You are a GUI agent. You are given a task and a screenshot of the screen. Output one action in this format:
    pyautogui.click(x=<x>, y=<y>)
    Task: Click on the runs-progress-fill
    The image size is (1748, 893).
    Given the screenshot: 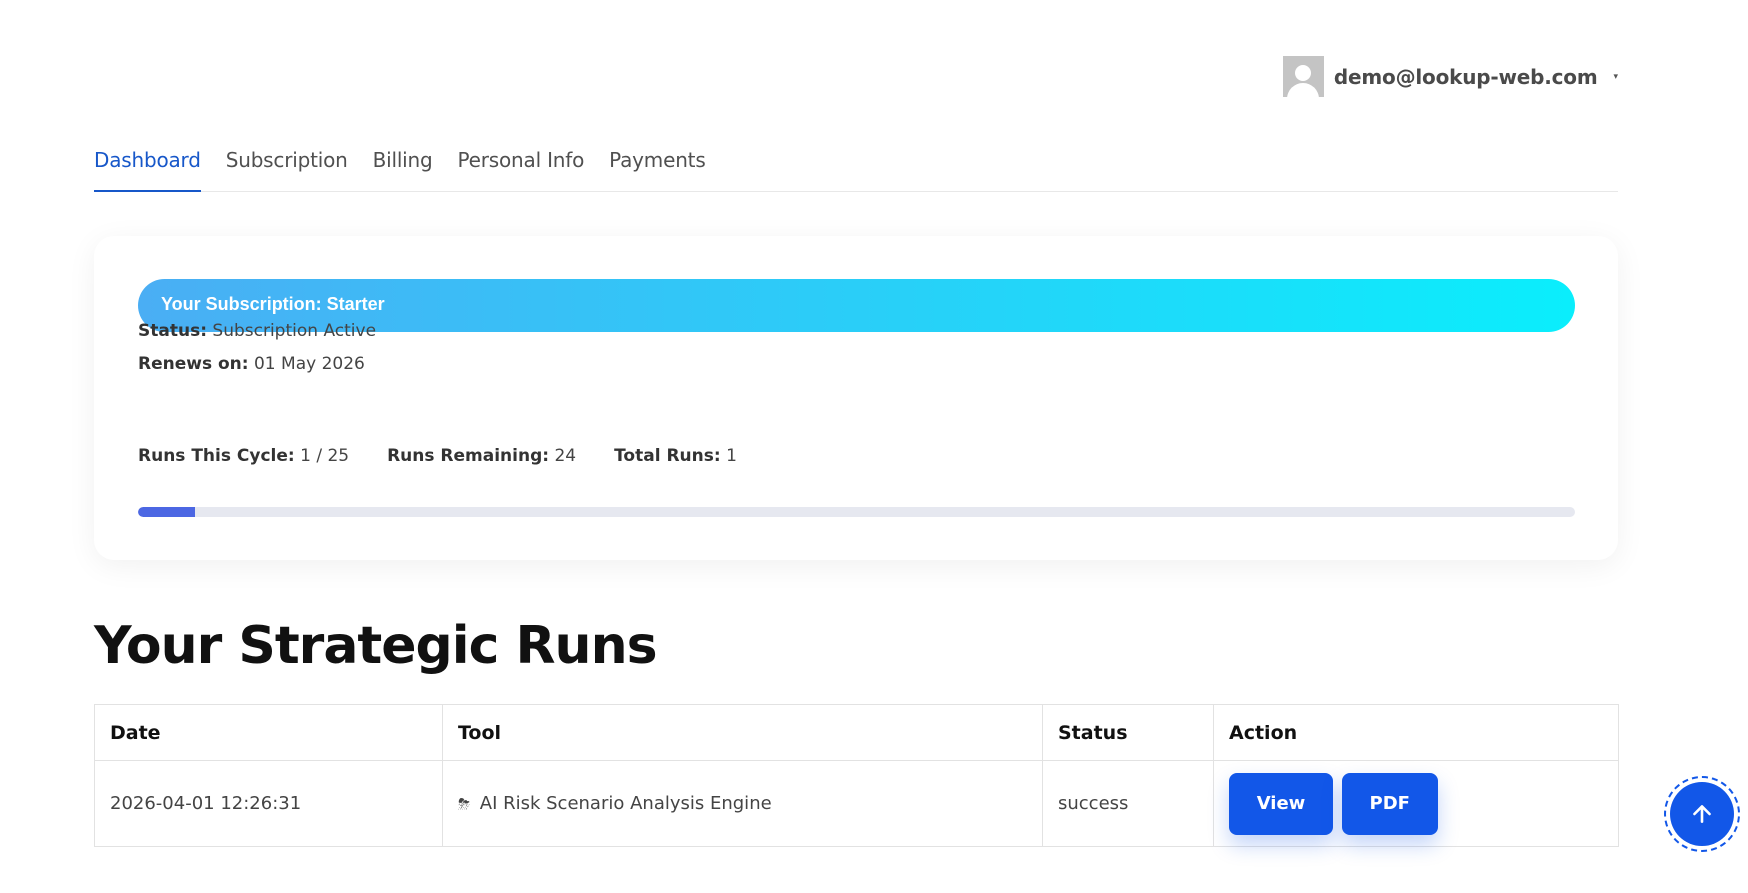 What is the action you would take?
    pyautogui.click(x=167, y=512)
    